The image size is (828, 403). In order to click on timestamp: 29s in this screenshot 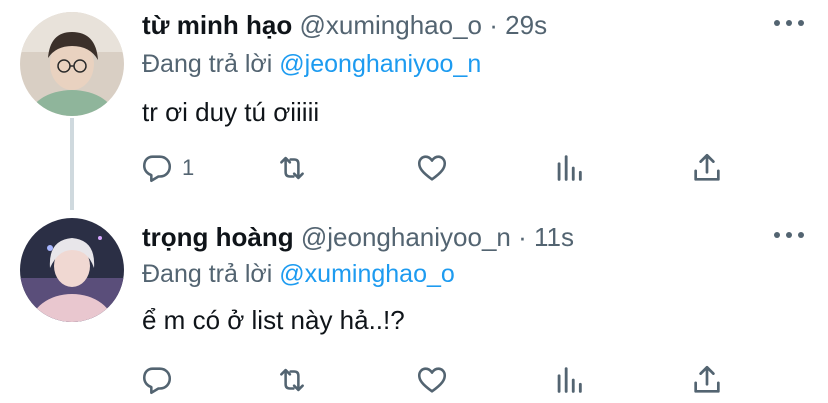, I will do `click(526, 25)`.